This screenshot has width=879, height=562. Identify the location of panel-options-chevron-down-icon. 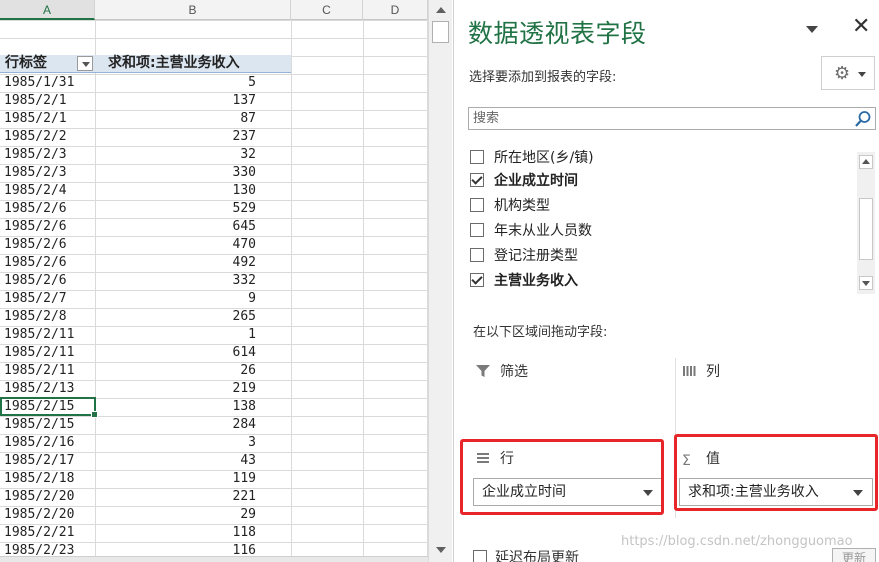
(812, 30).